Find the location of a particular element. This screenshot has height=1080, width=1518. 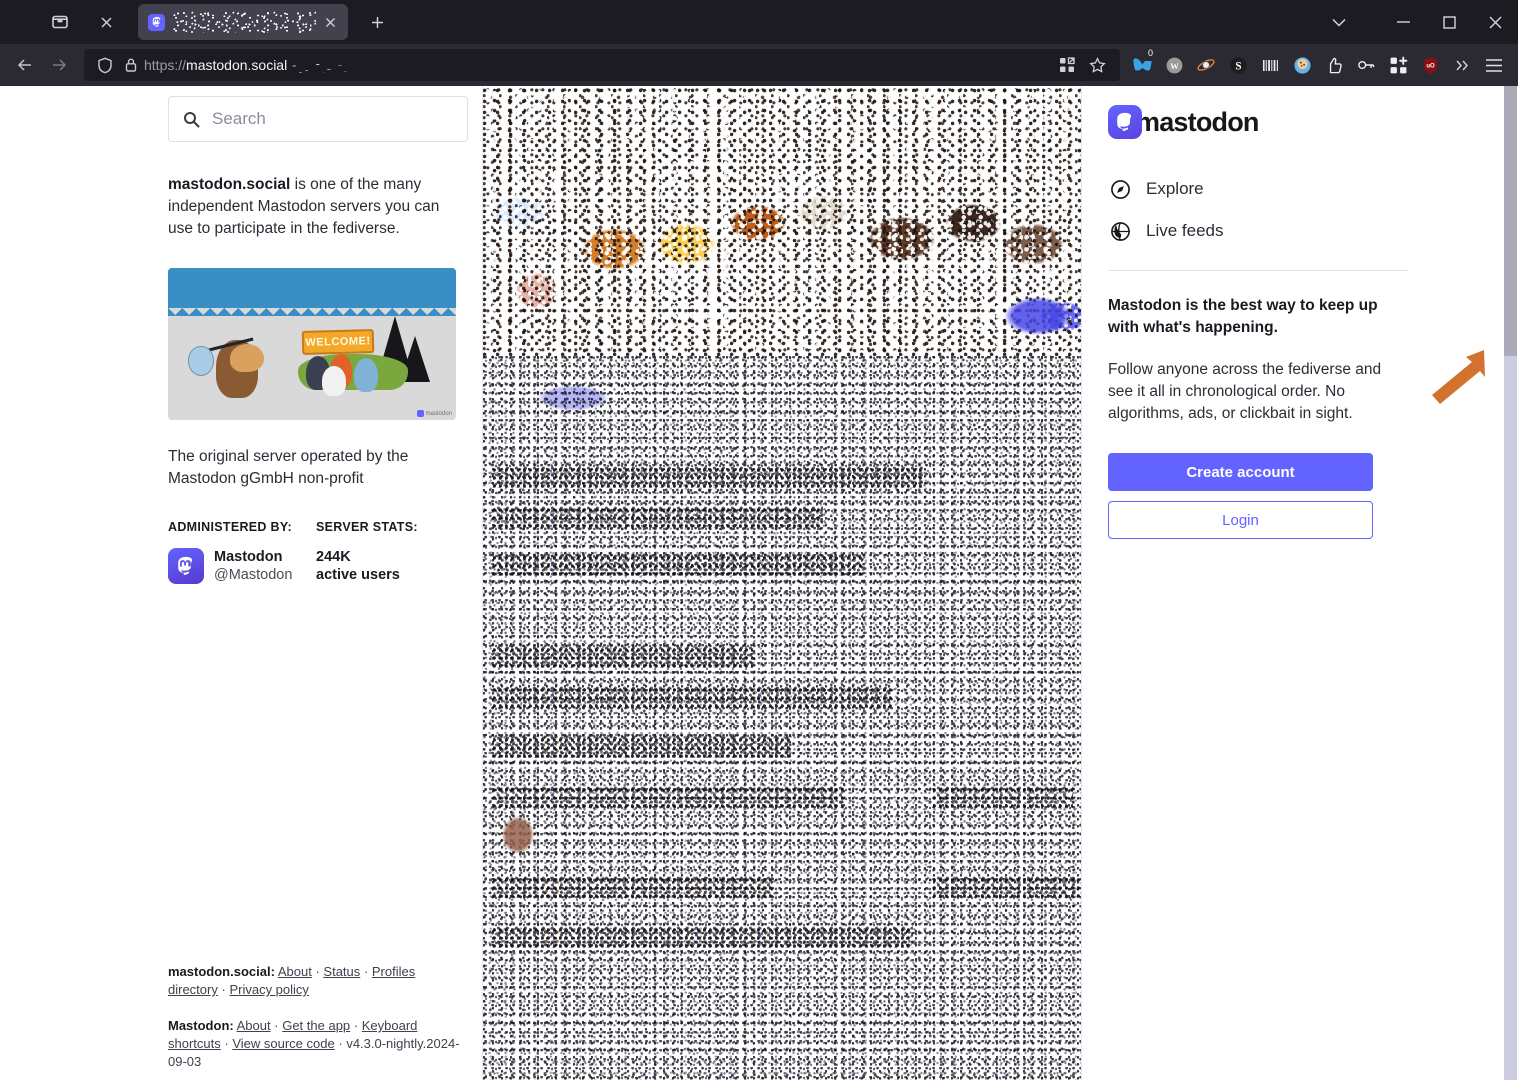

cookie-extension-icon is located at coordinates (1302, 65).